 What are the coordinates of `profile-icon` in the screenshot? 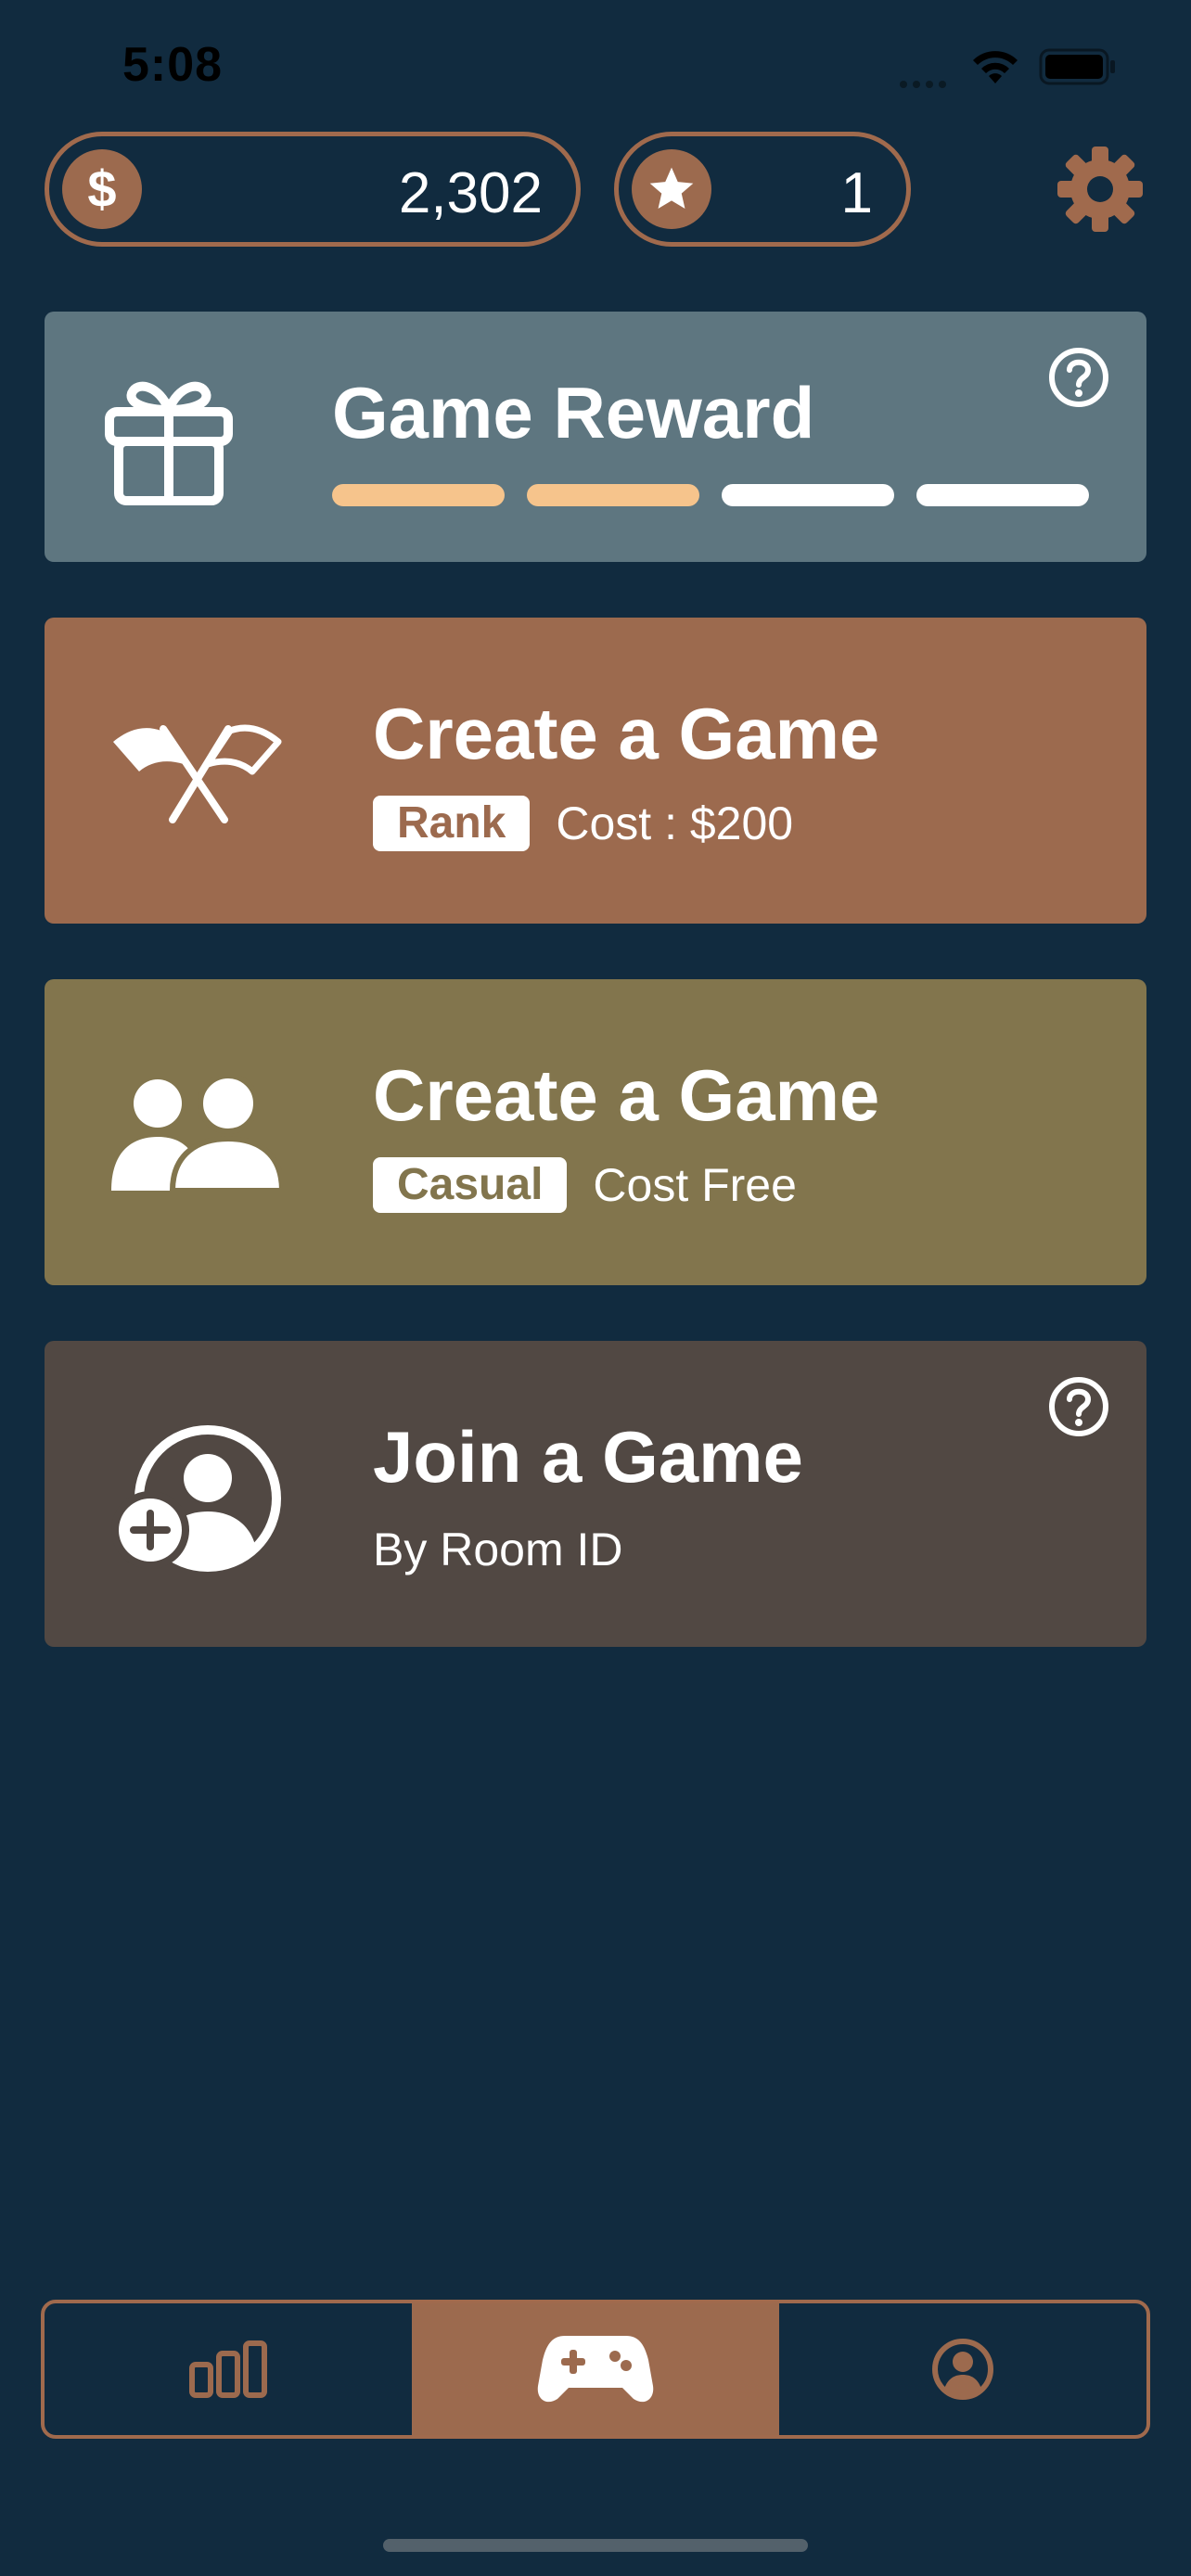 It's located at (962, 2369).